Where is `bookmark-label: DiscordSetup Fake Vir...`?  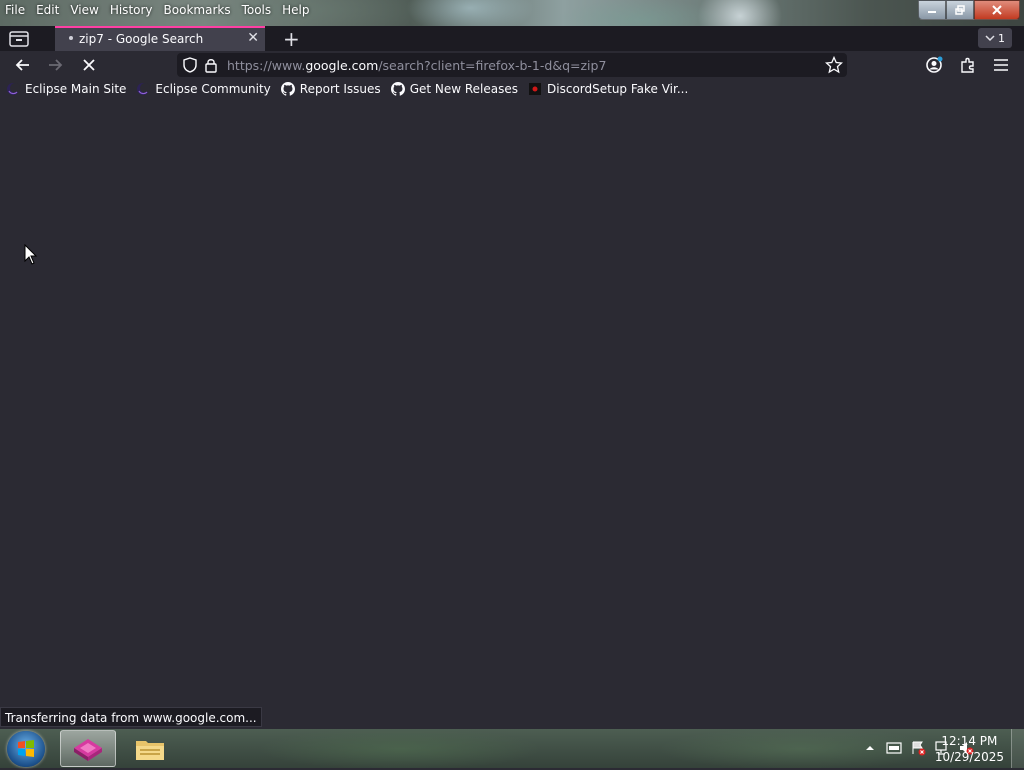 bookmark-label: DiscordSetup Fake Vir... is located at coordinates (618, 89).